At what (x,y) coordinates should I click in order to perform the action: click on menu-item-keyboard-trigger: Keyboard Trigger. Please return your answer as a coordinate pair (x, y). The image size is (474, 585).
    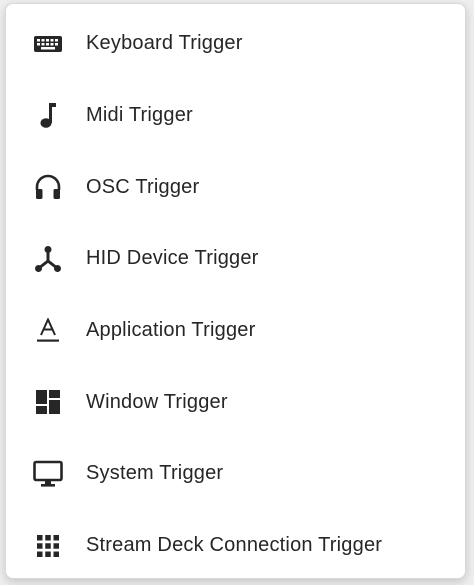
    Looking at the image, I should click on (235, 44).